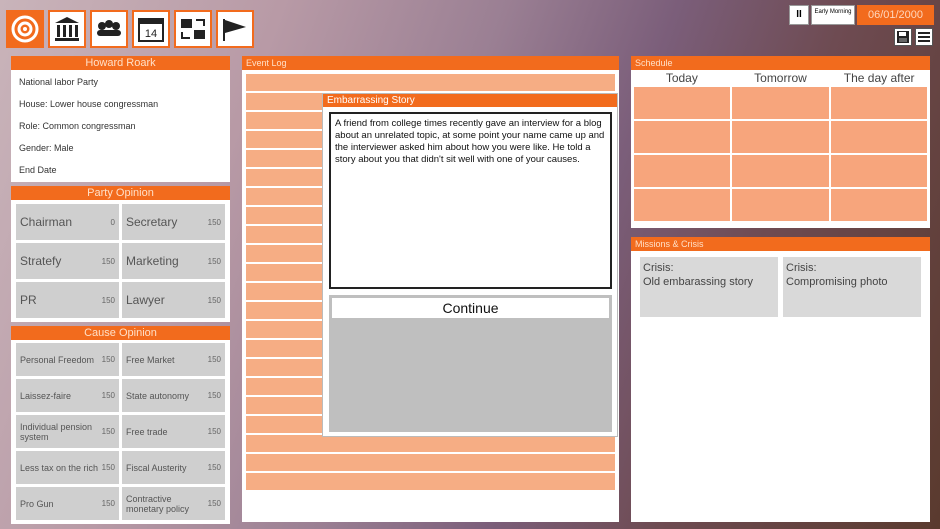 The height and width of the screenshot is (529, 940). I want to click on continue-button: Continue, so click(470, 308).